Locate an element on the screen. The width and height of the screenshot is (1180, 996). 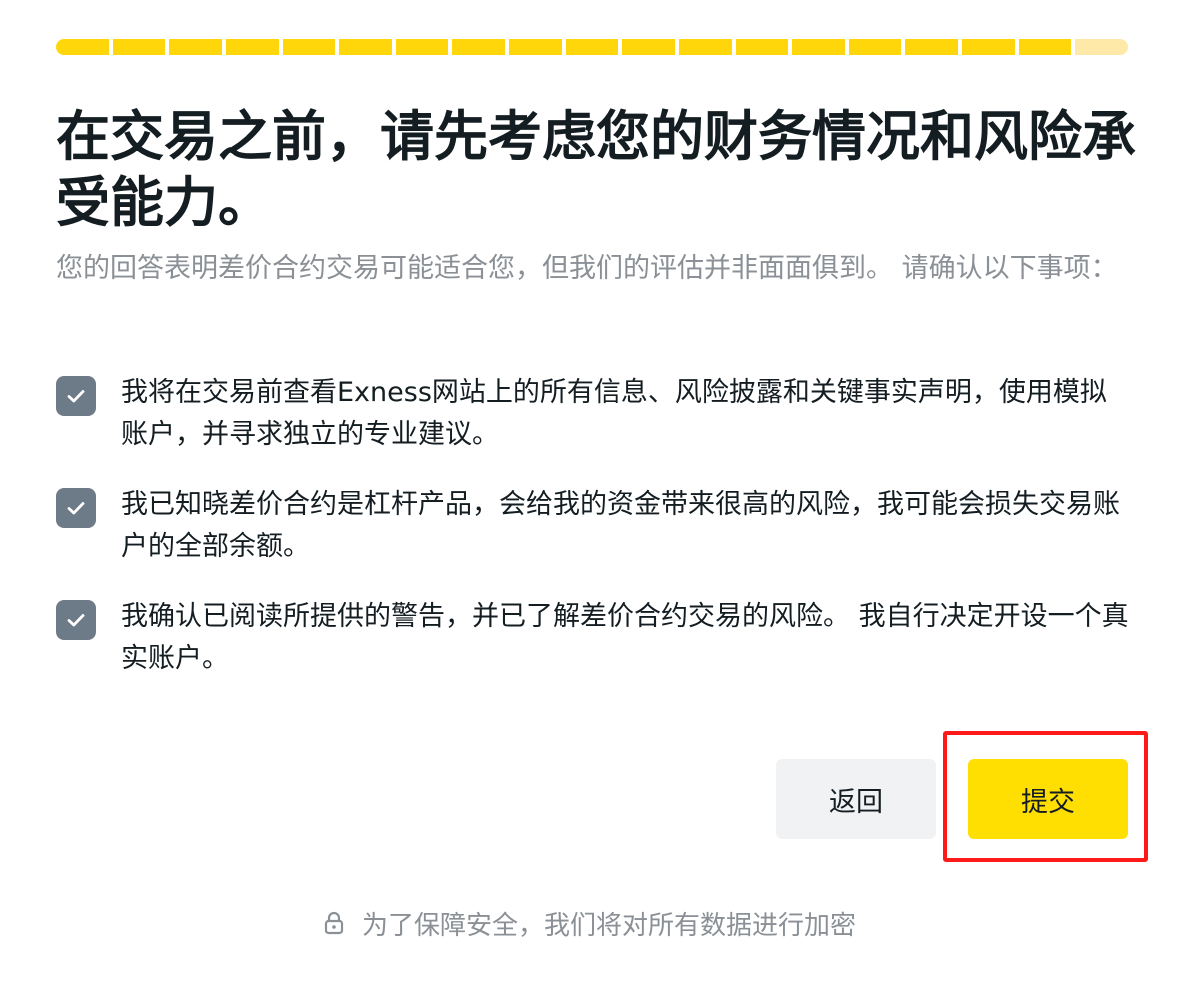
security-note: 为了保障安全，我们将对所有数据进行加密 is located at coordinates (590, 923).